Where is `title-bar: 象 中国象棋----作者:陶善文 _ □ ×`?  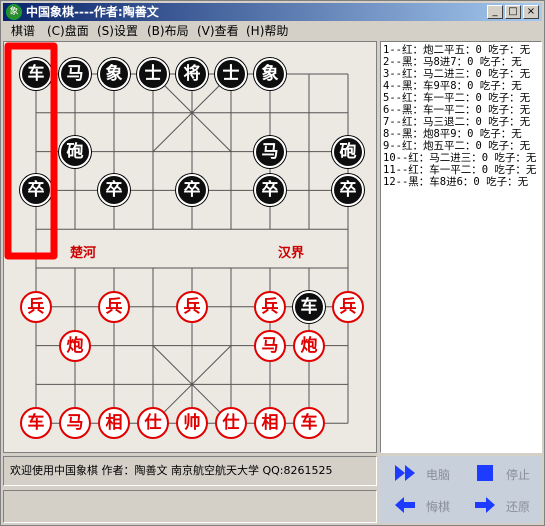 title-bar: 象 中国象棋----作者:陶善文 _ □ × is located at coordinates (272, 12).